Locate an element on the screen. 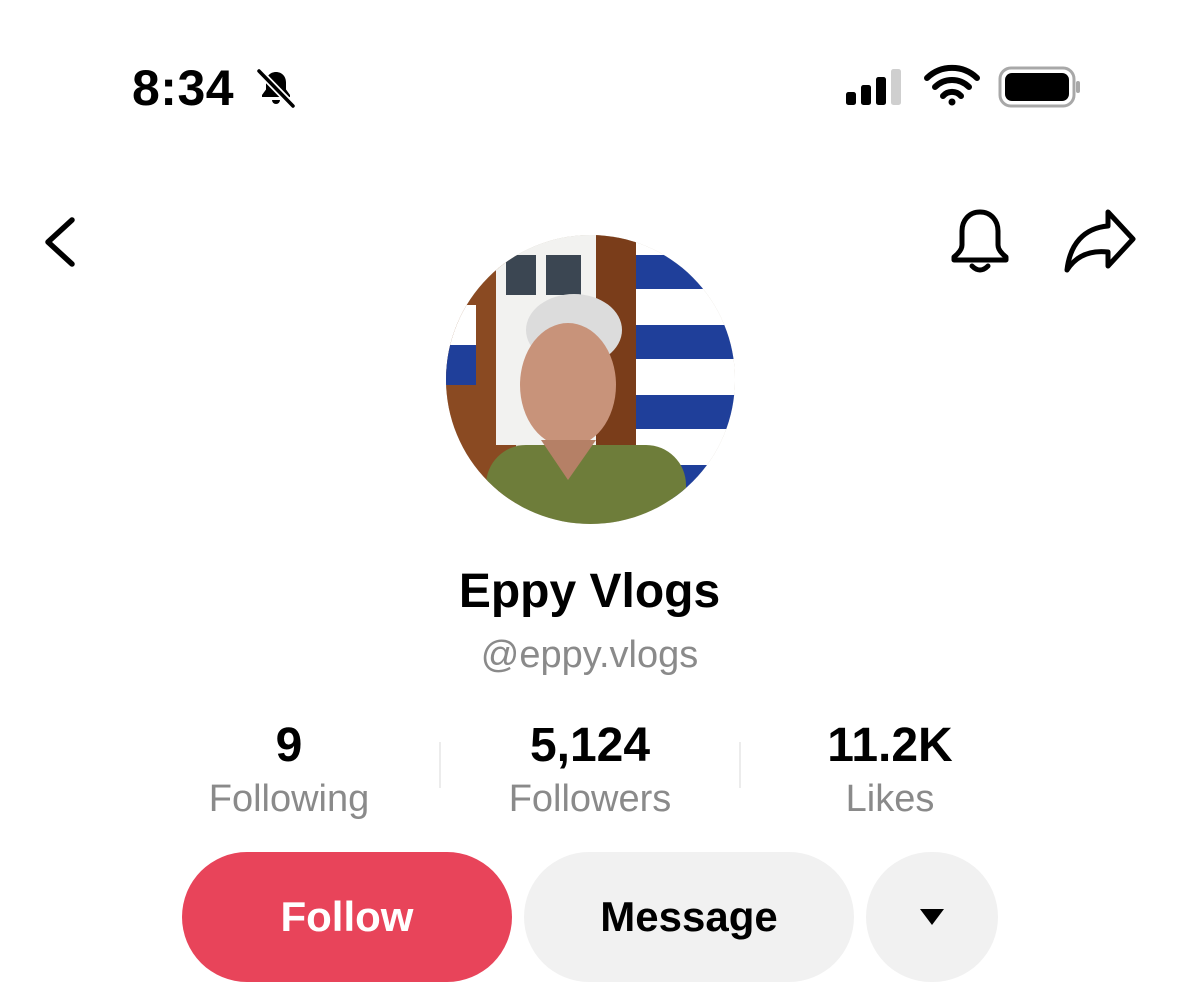 The image size is (1179, 1006). stat-label: Followers is located at coordinates (590, 799).